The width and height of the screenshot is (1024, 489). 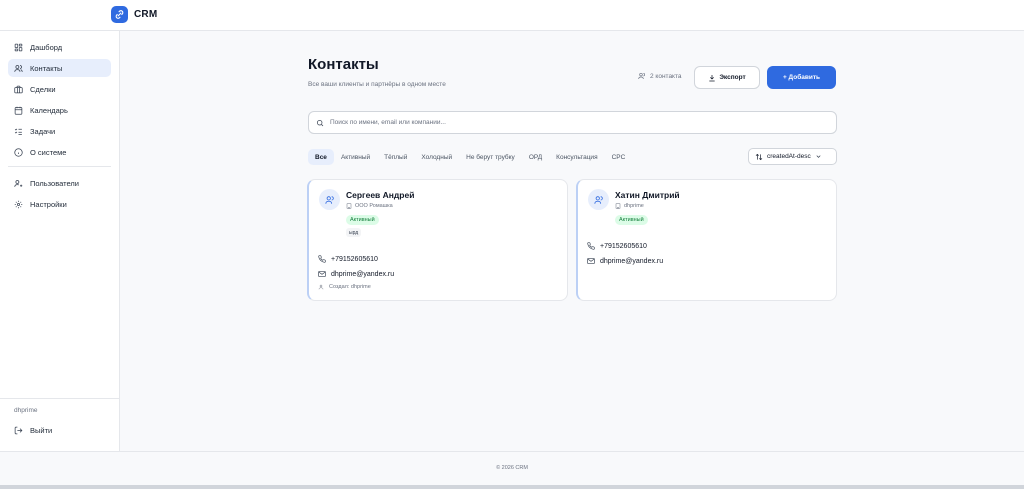 I want to click on sidebar-item-settings: Настройки, so click(x=59, y=204).